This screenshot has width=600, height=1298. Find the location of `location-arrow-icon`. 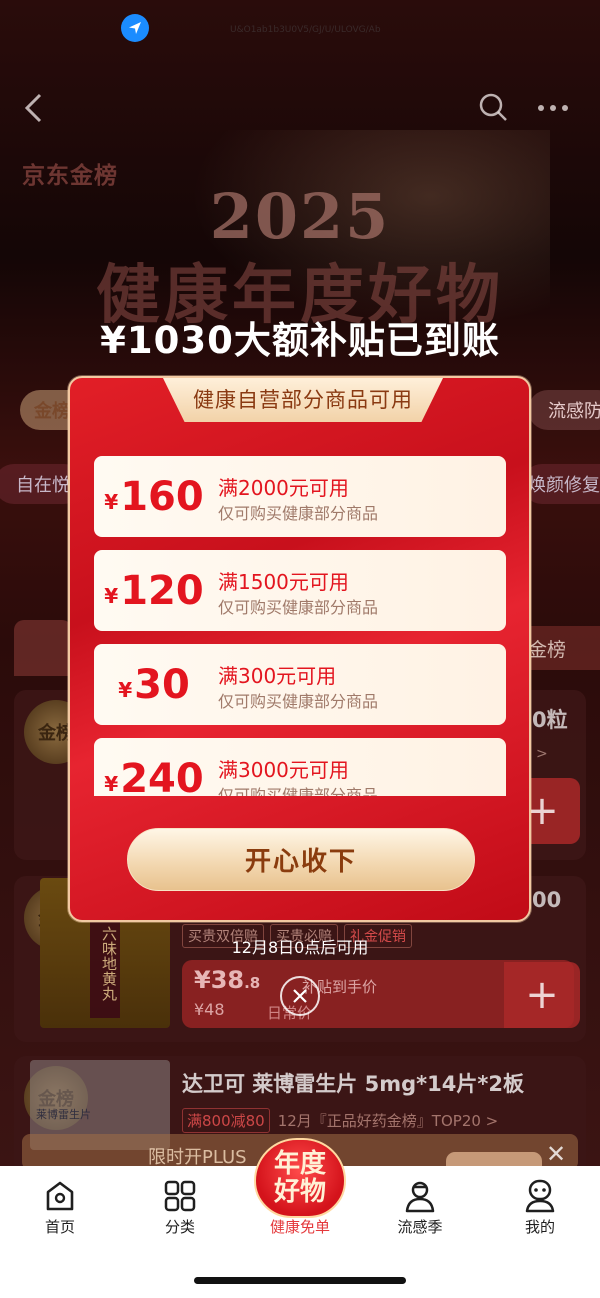

location-arrow-icon is located at coordinates (135, 28).